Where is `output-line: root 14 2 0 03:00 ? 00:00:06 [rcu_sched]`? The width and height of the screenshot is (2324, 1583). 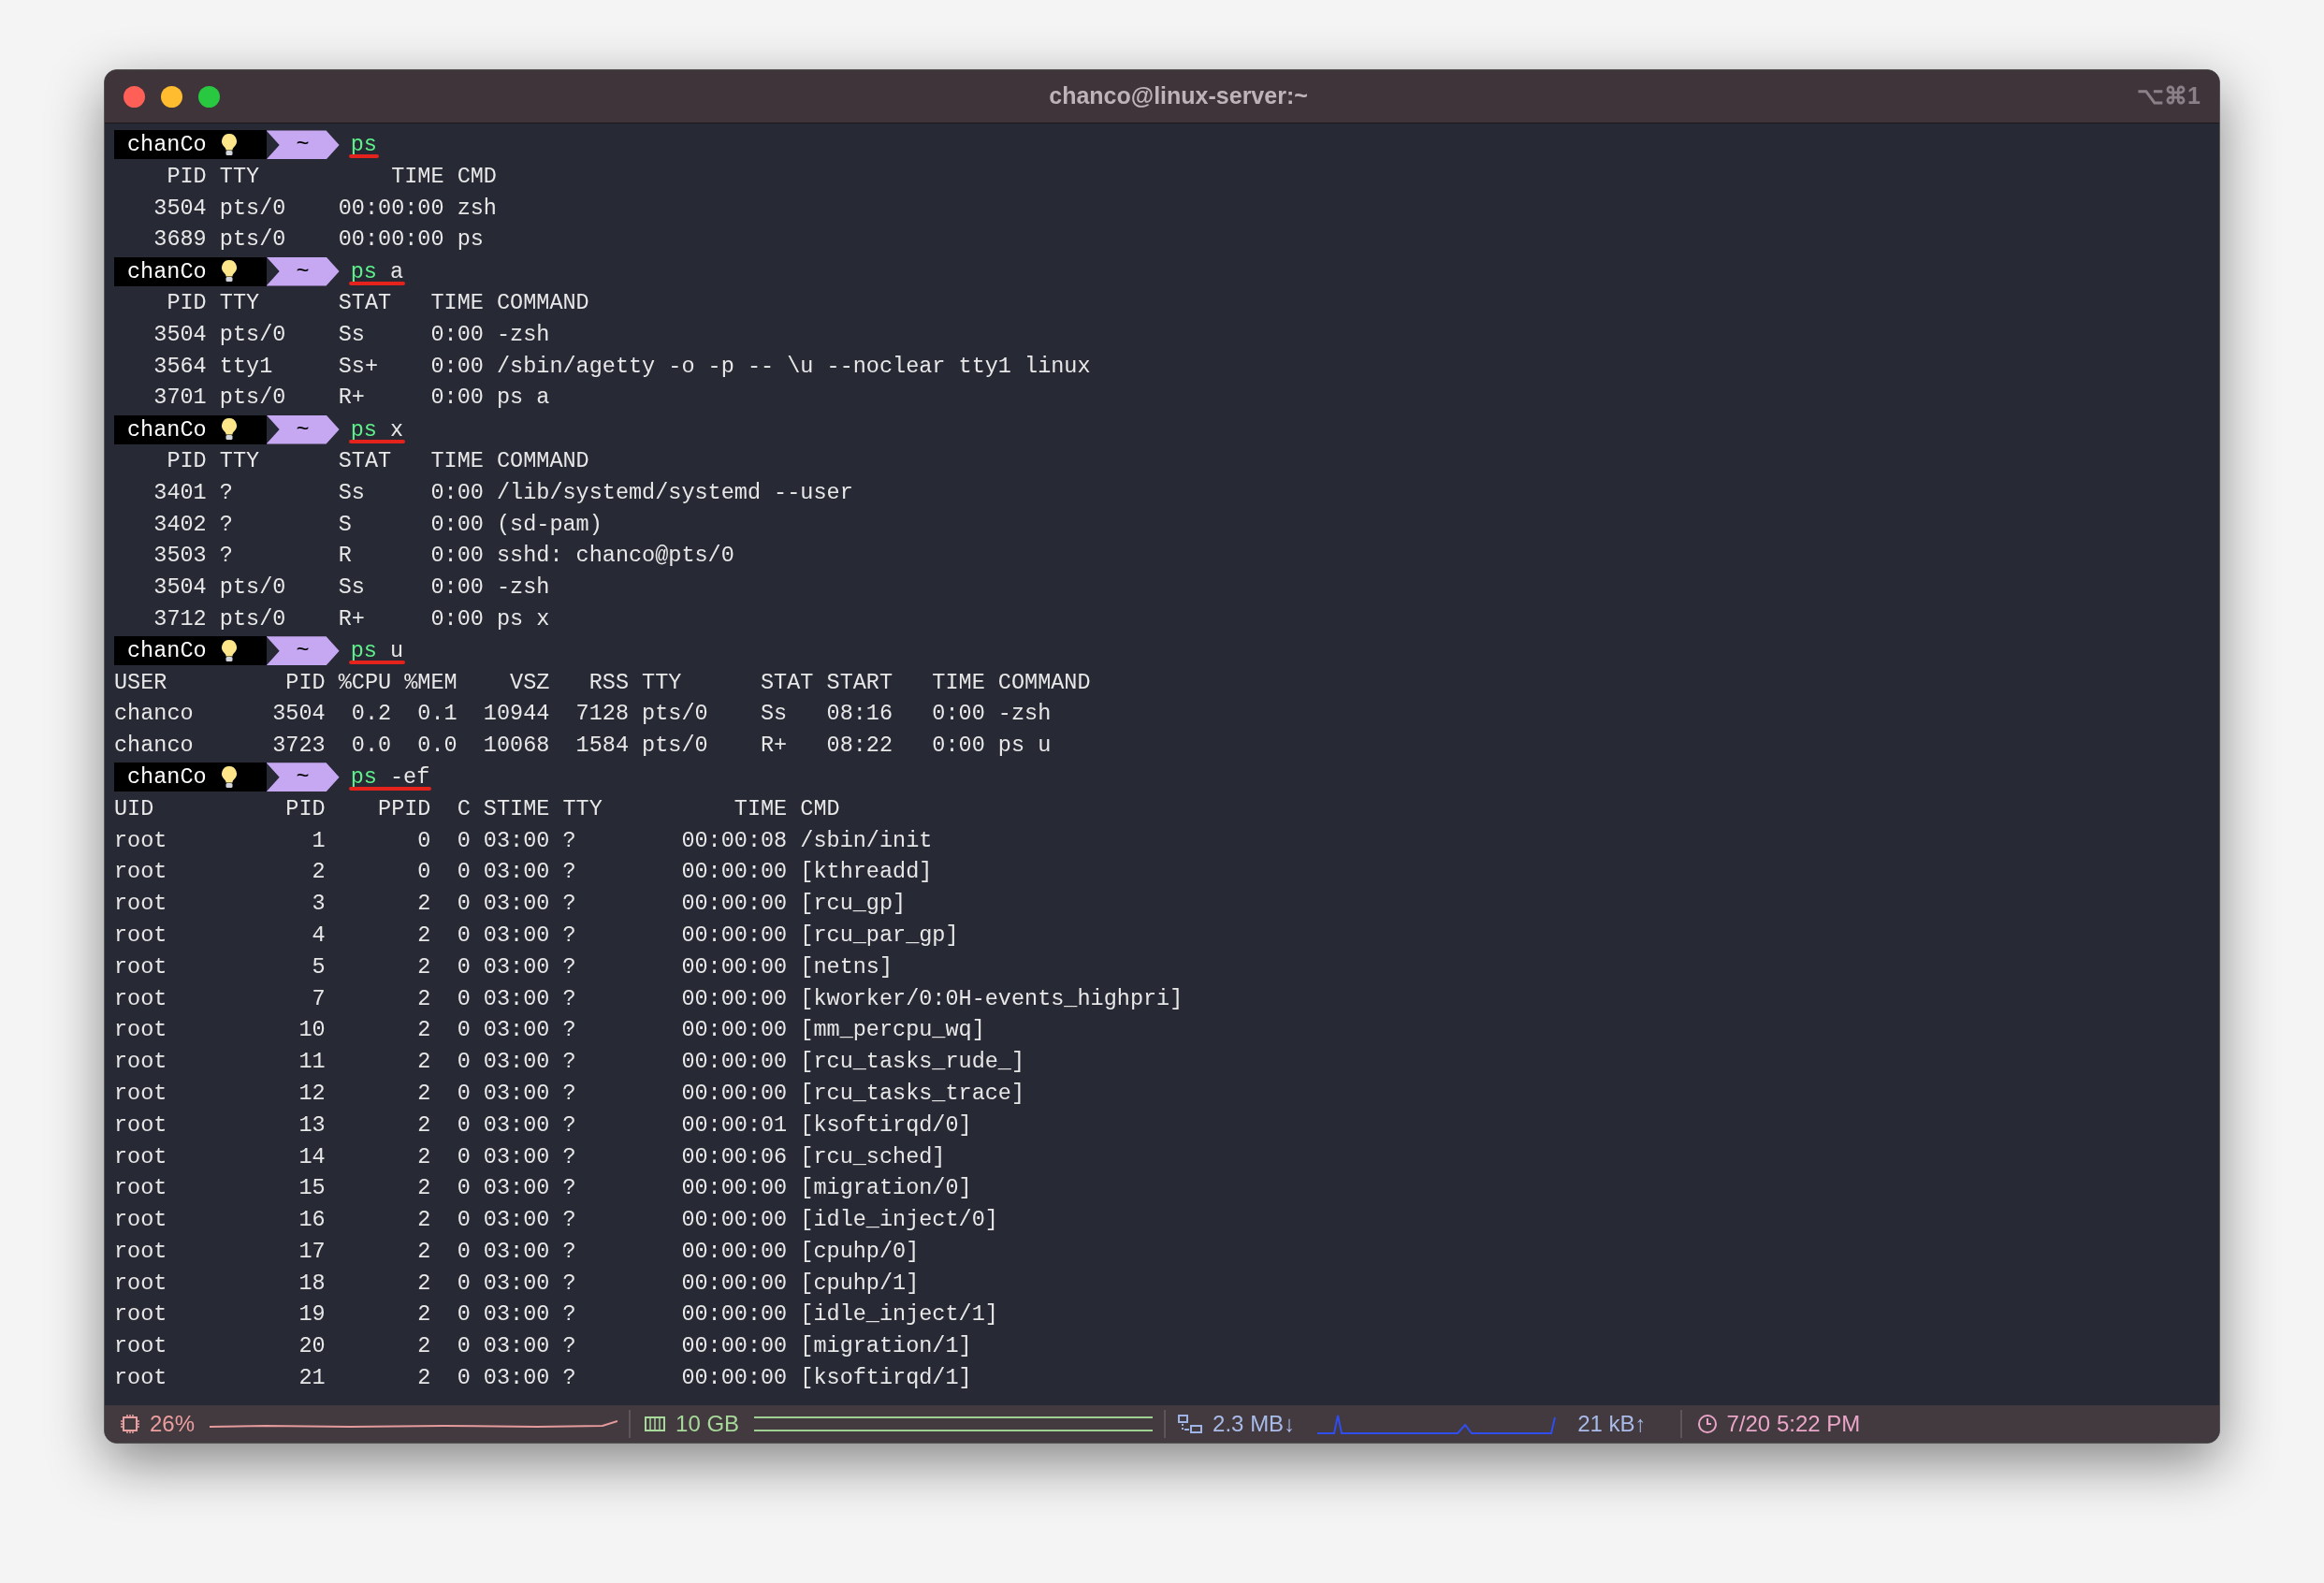 output-line: root 14 2 0 03:00 ? 00:00:06 [rcu_sched] is located at coordinates (530, 1156).